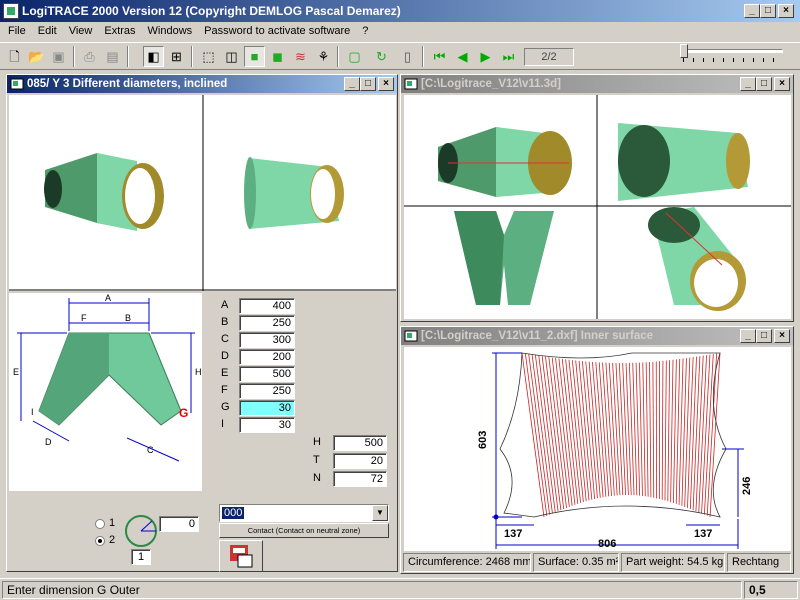  What do you see at coordinates (267, 391) in the screenshot?
I see `dim-input-f: 250` at bounding box center [267, 391].